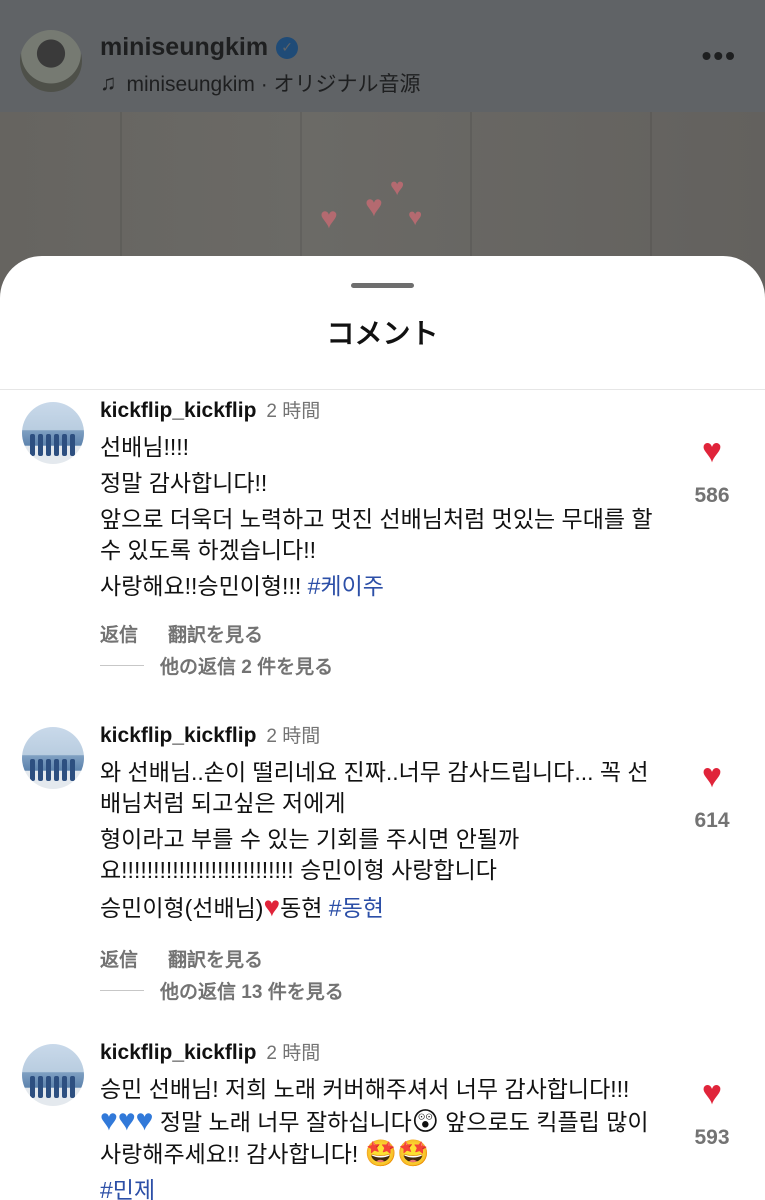 The width and height of the screenshot is (765, 1200). I want to click on author-username: miniseungkim, so click(184, 47).